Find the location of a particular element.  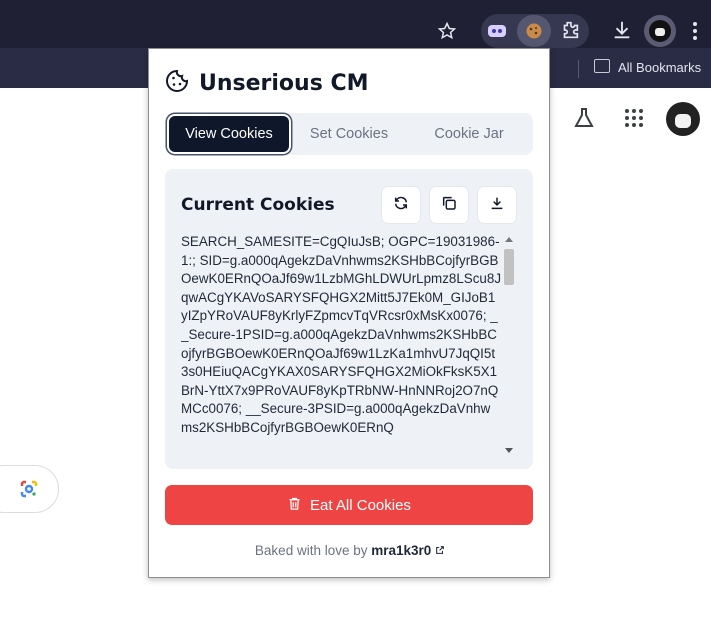

popup-header: Unserious CM is located at coordinates (267, 83).